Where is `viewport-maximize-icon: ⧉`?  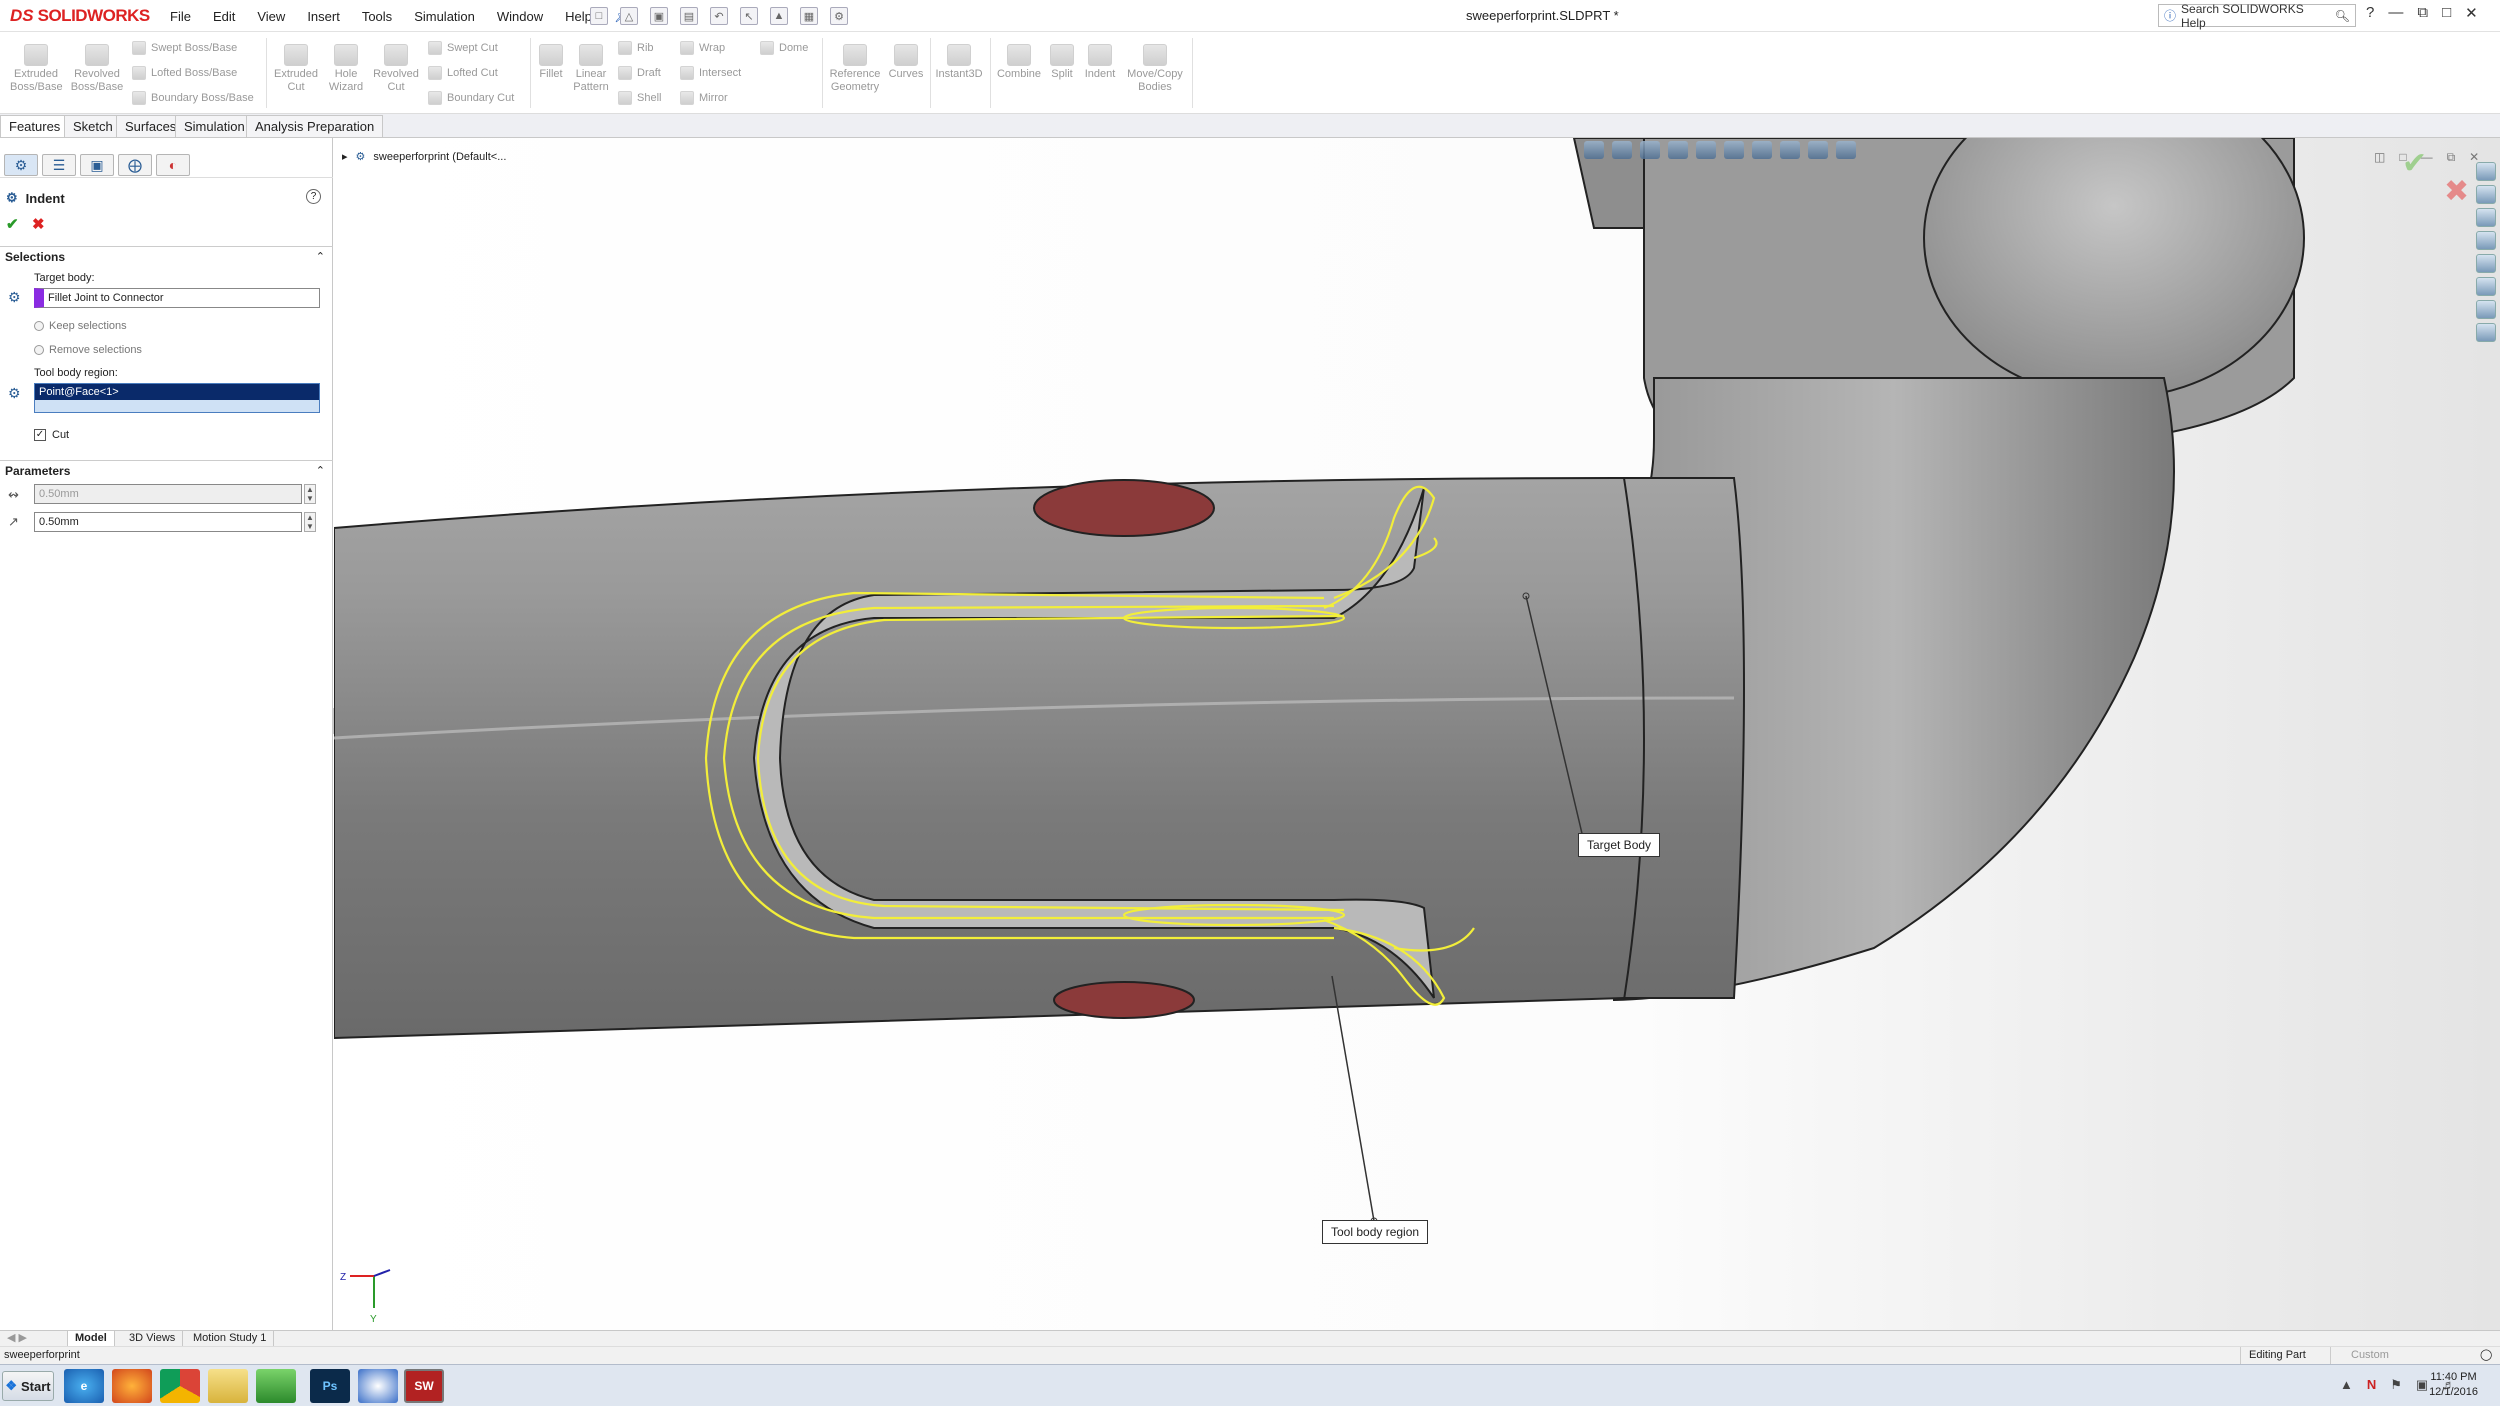
viewport-maximize-icon: ⧉ is located at coordinates (2451, 157).